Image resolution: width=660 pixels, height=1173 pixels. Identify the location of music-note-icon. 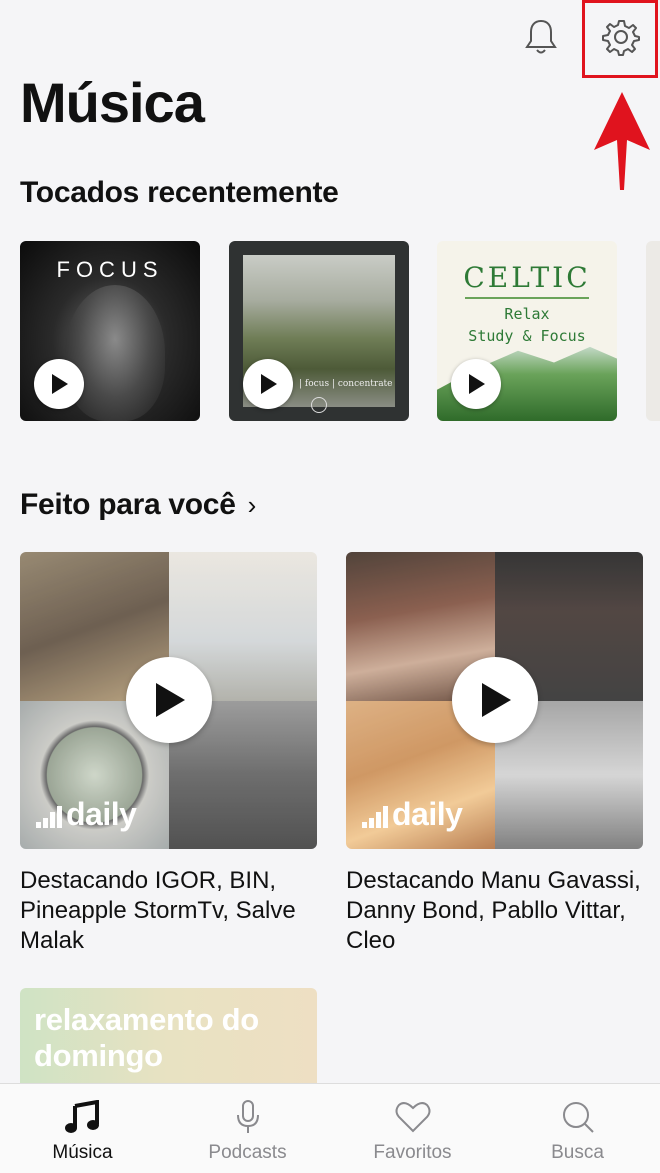
(81, 1116).